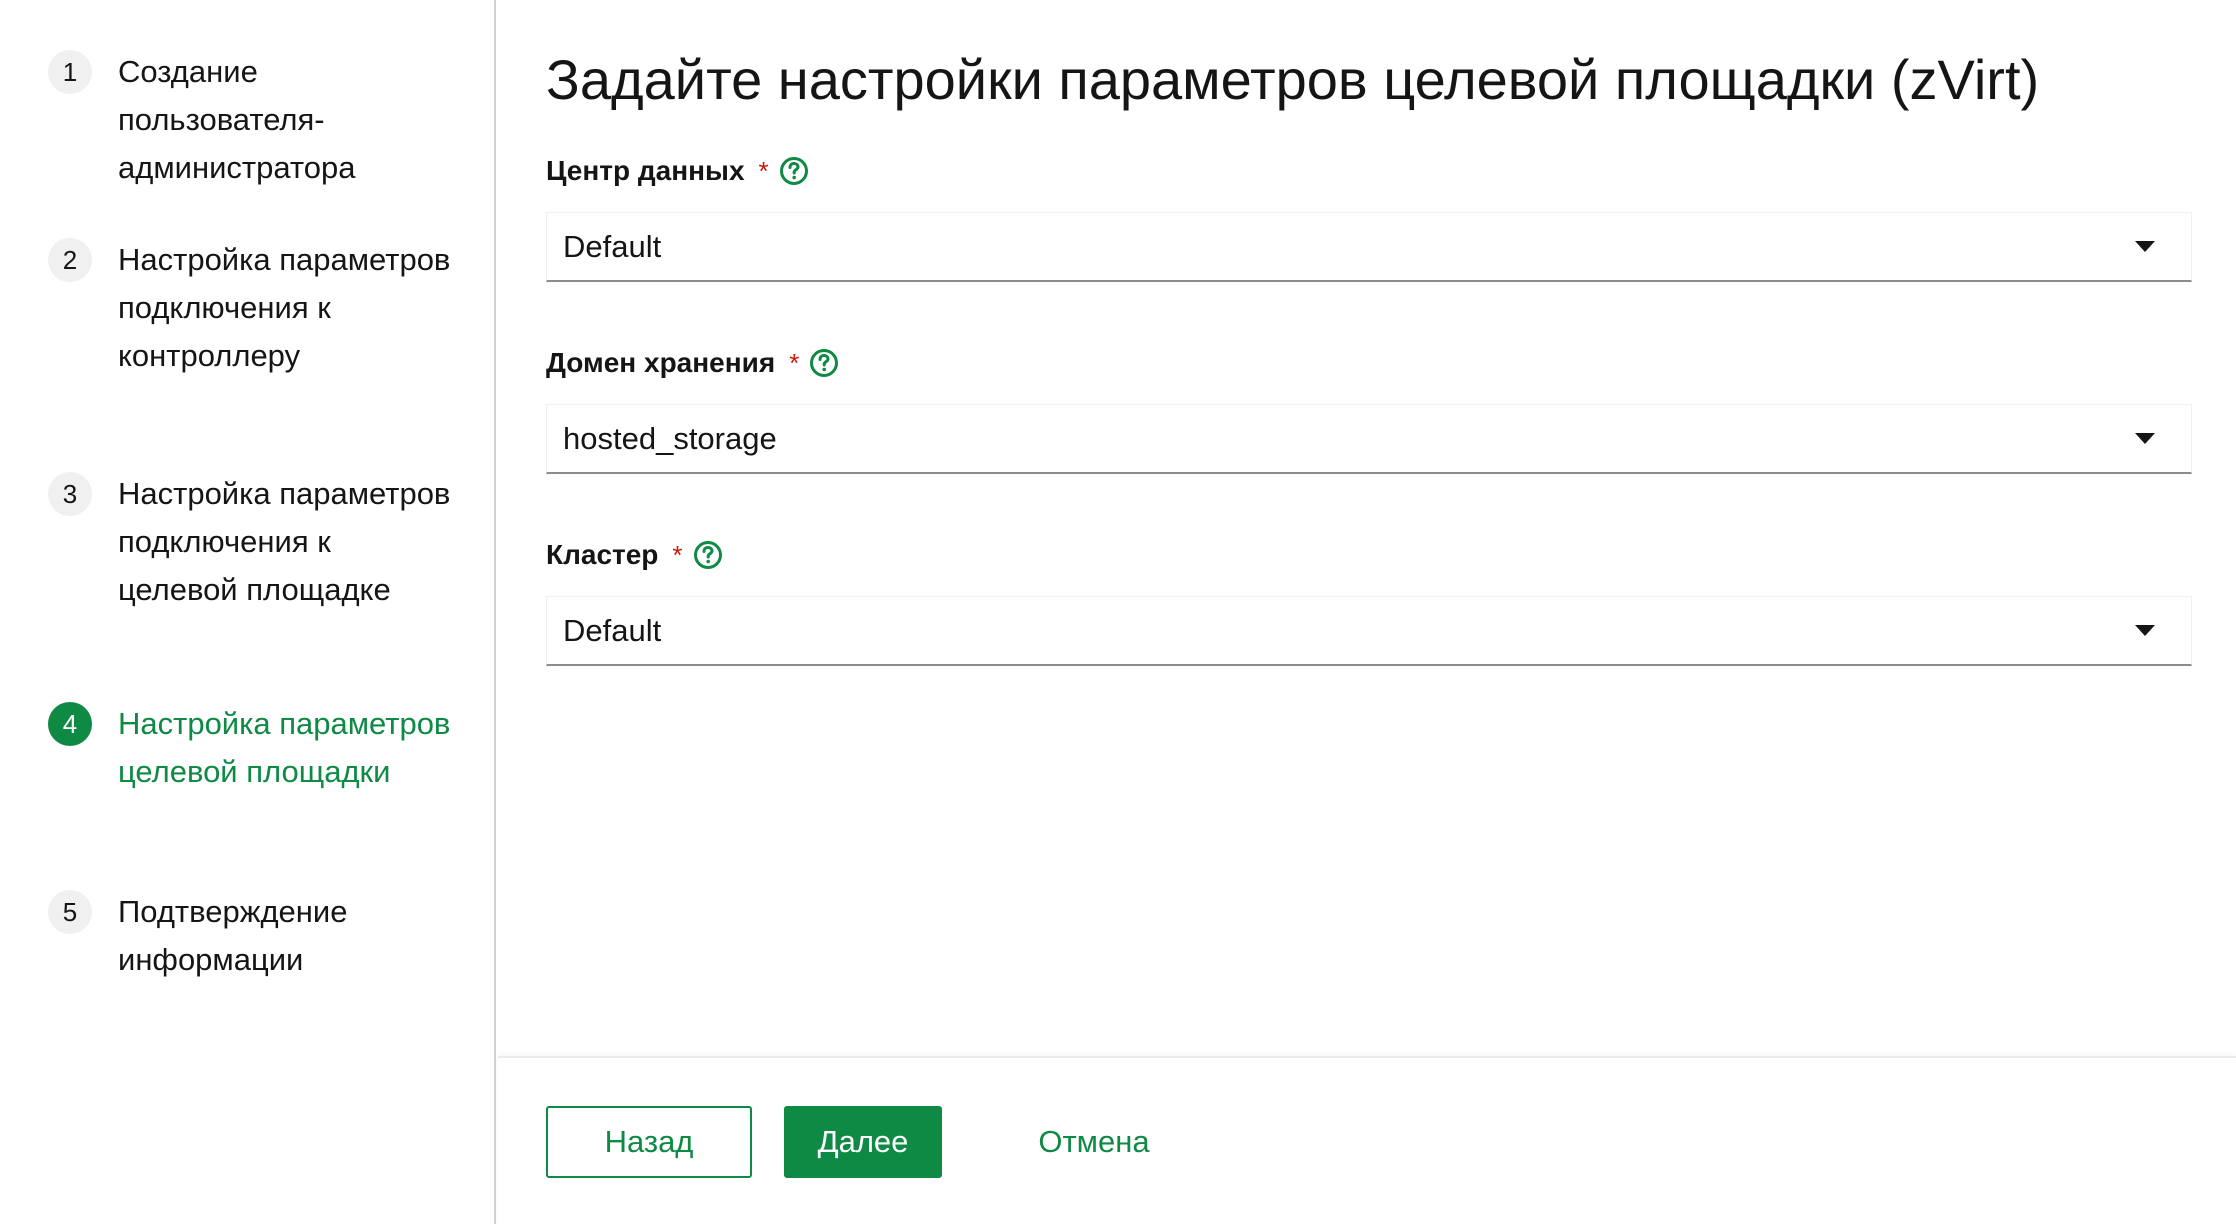  What do you see at coordinates (612, 246) in the screenshot?
I see `datacenter-select-value: Default` at bounding box center [612, 246].